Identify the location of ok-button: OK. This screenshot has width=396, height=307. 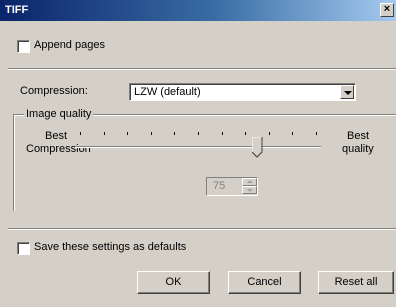
(173, 282).